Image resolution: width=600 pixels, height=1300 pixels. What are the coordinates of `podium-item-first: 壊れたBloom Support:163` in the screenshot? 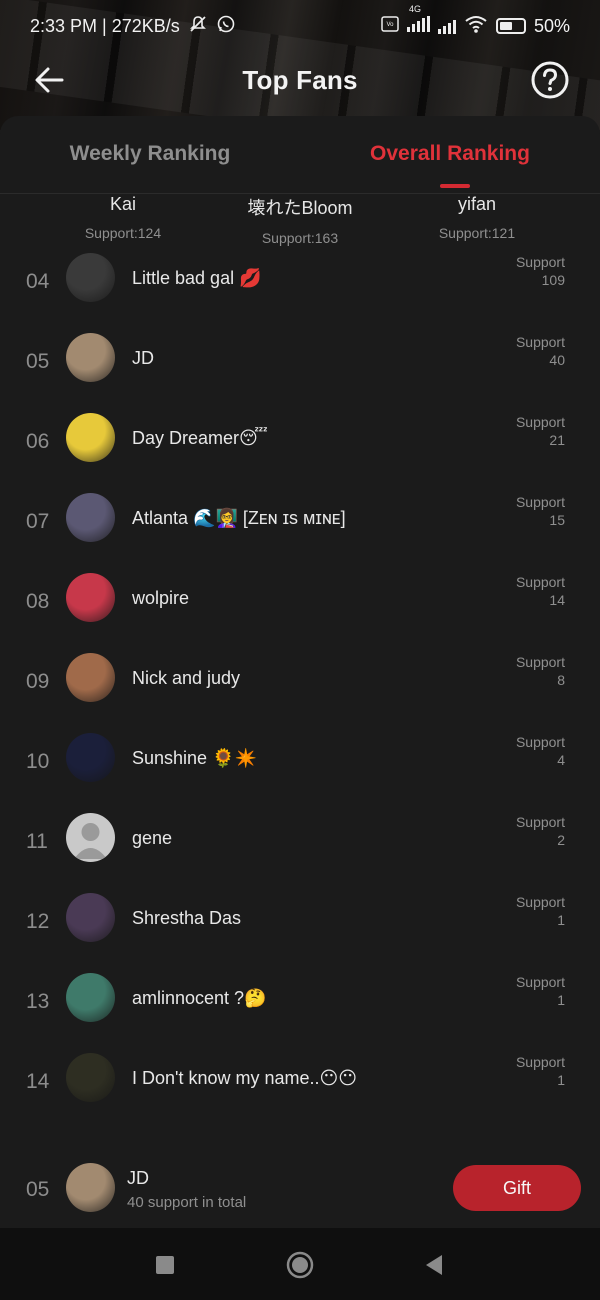 It's located at (300, 220).